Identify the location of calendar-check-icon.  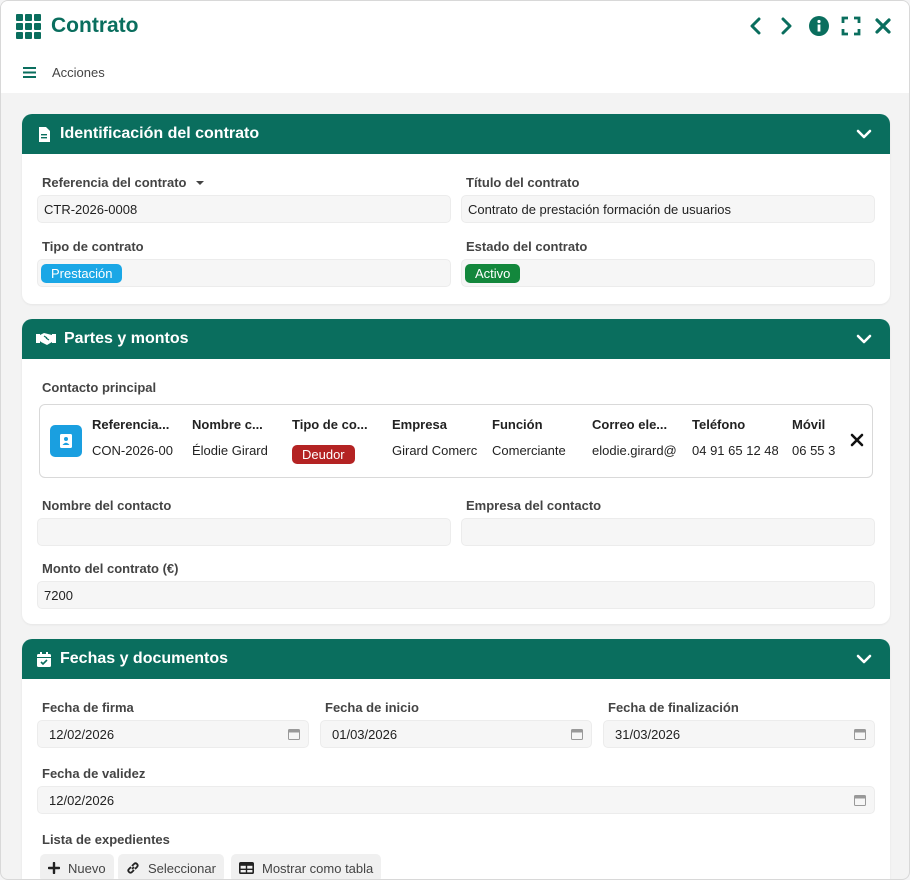
(44, 659).